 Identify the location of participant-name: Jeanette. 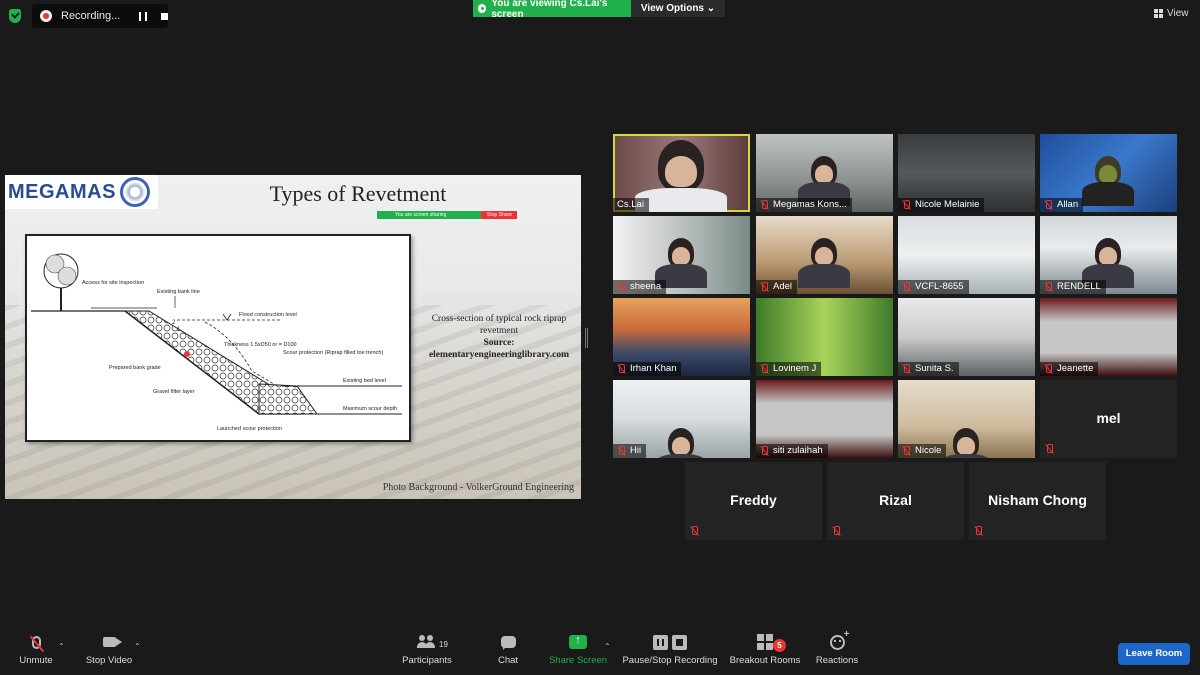
(1075, 368).